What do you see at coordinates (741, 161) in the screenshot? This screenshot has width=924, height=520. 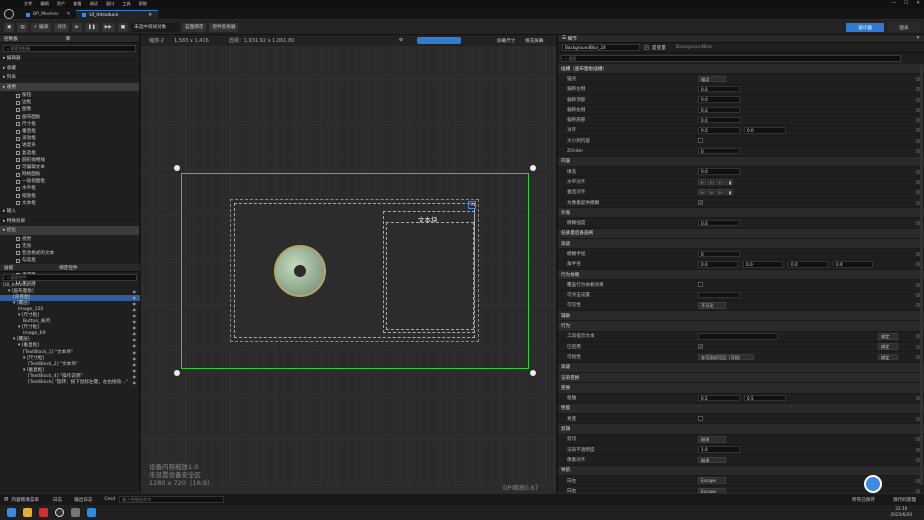 I see `property-section: 内容` at bounding box center [741, 161].